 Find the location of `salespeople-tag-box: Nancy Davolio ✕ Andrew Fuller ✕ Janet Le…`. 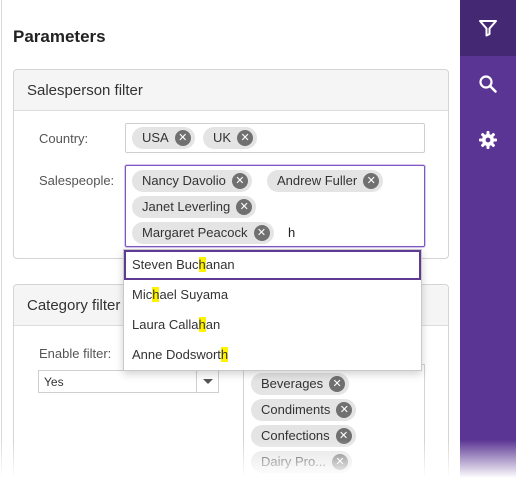

salespeople-tag-box: Nancy Davolio ✕ Andrew Fuller ✕ Janet Le… is located at coordinates (275, 206).